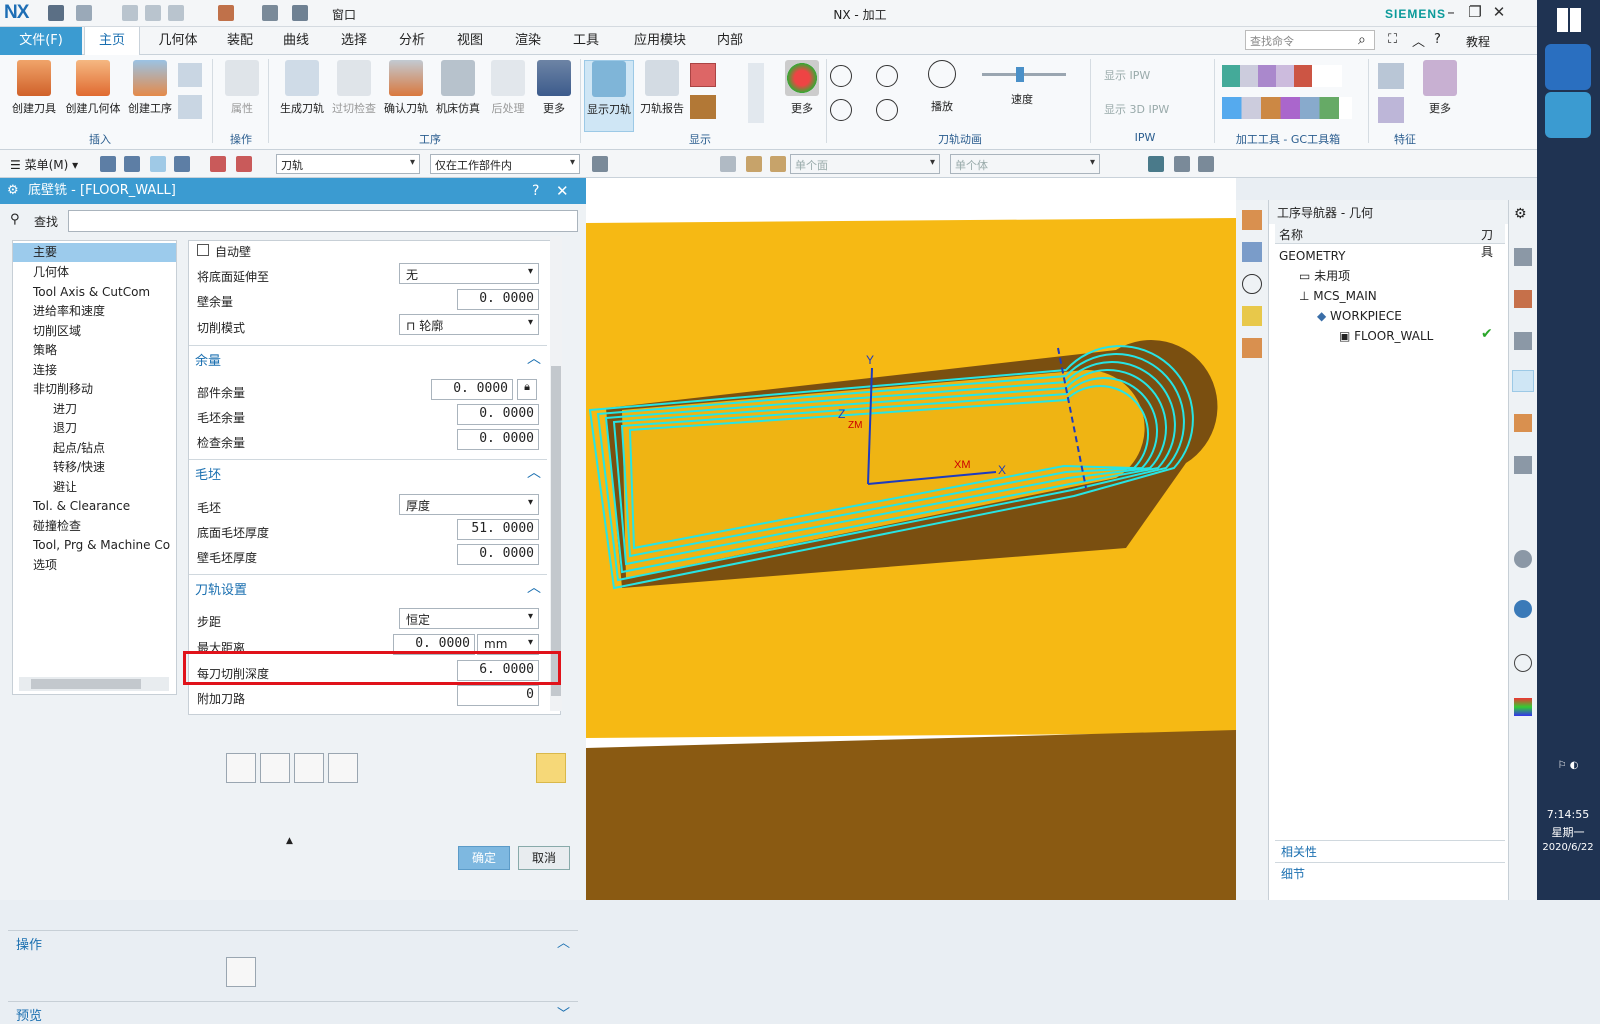 The height and width of the screenshot is (1024, 1600). I want to click on palette-icon, so click(1523, 707).